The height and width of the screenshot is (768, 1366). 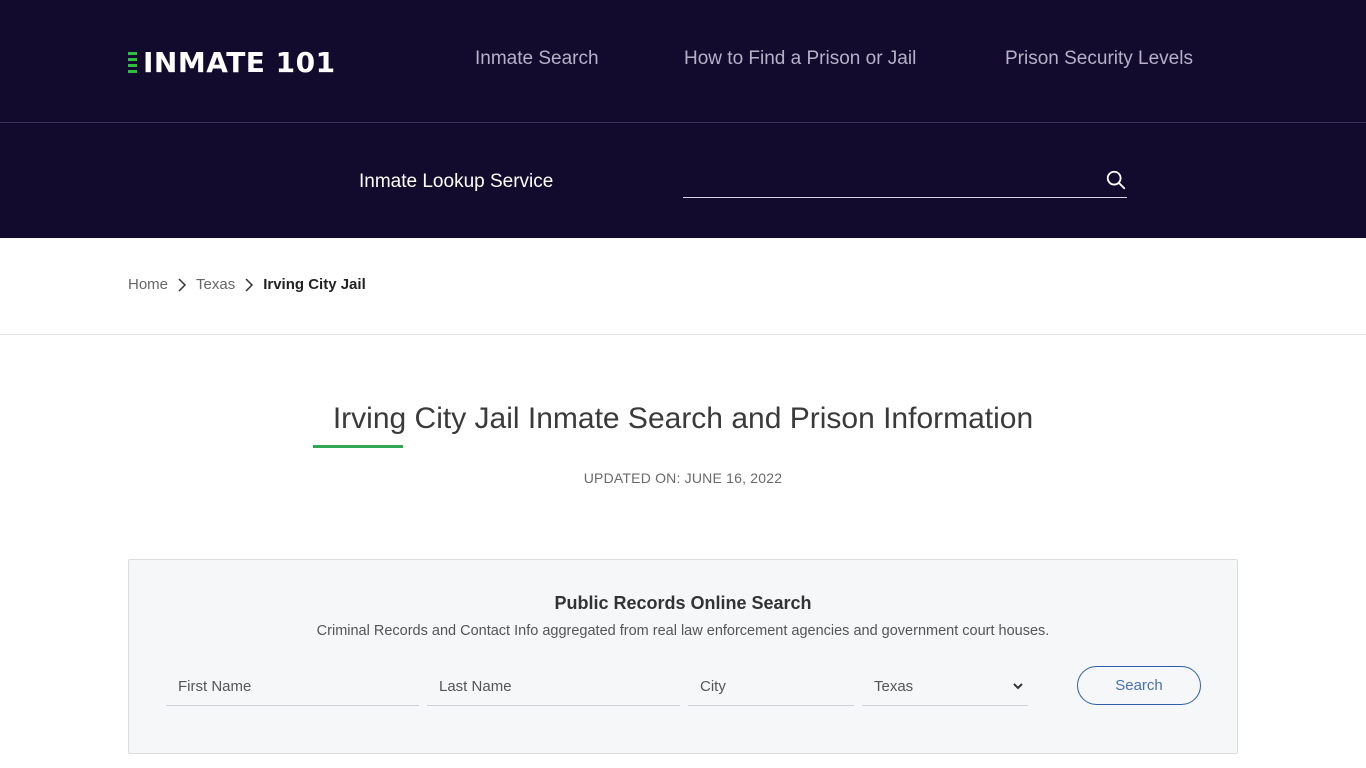 I want to click on breadcrumb-home: Home, so click(x=148, y=284).